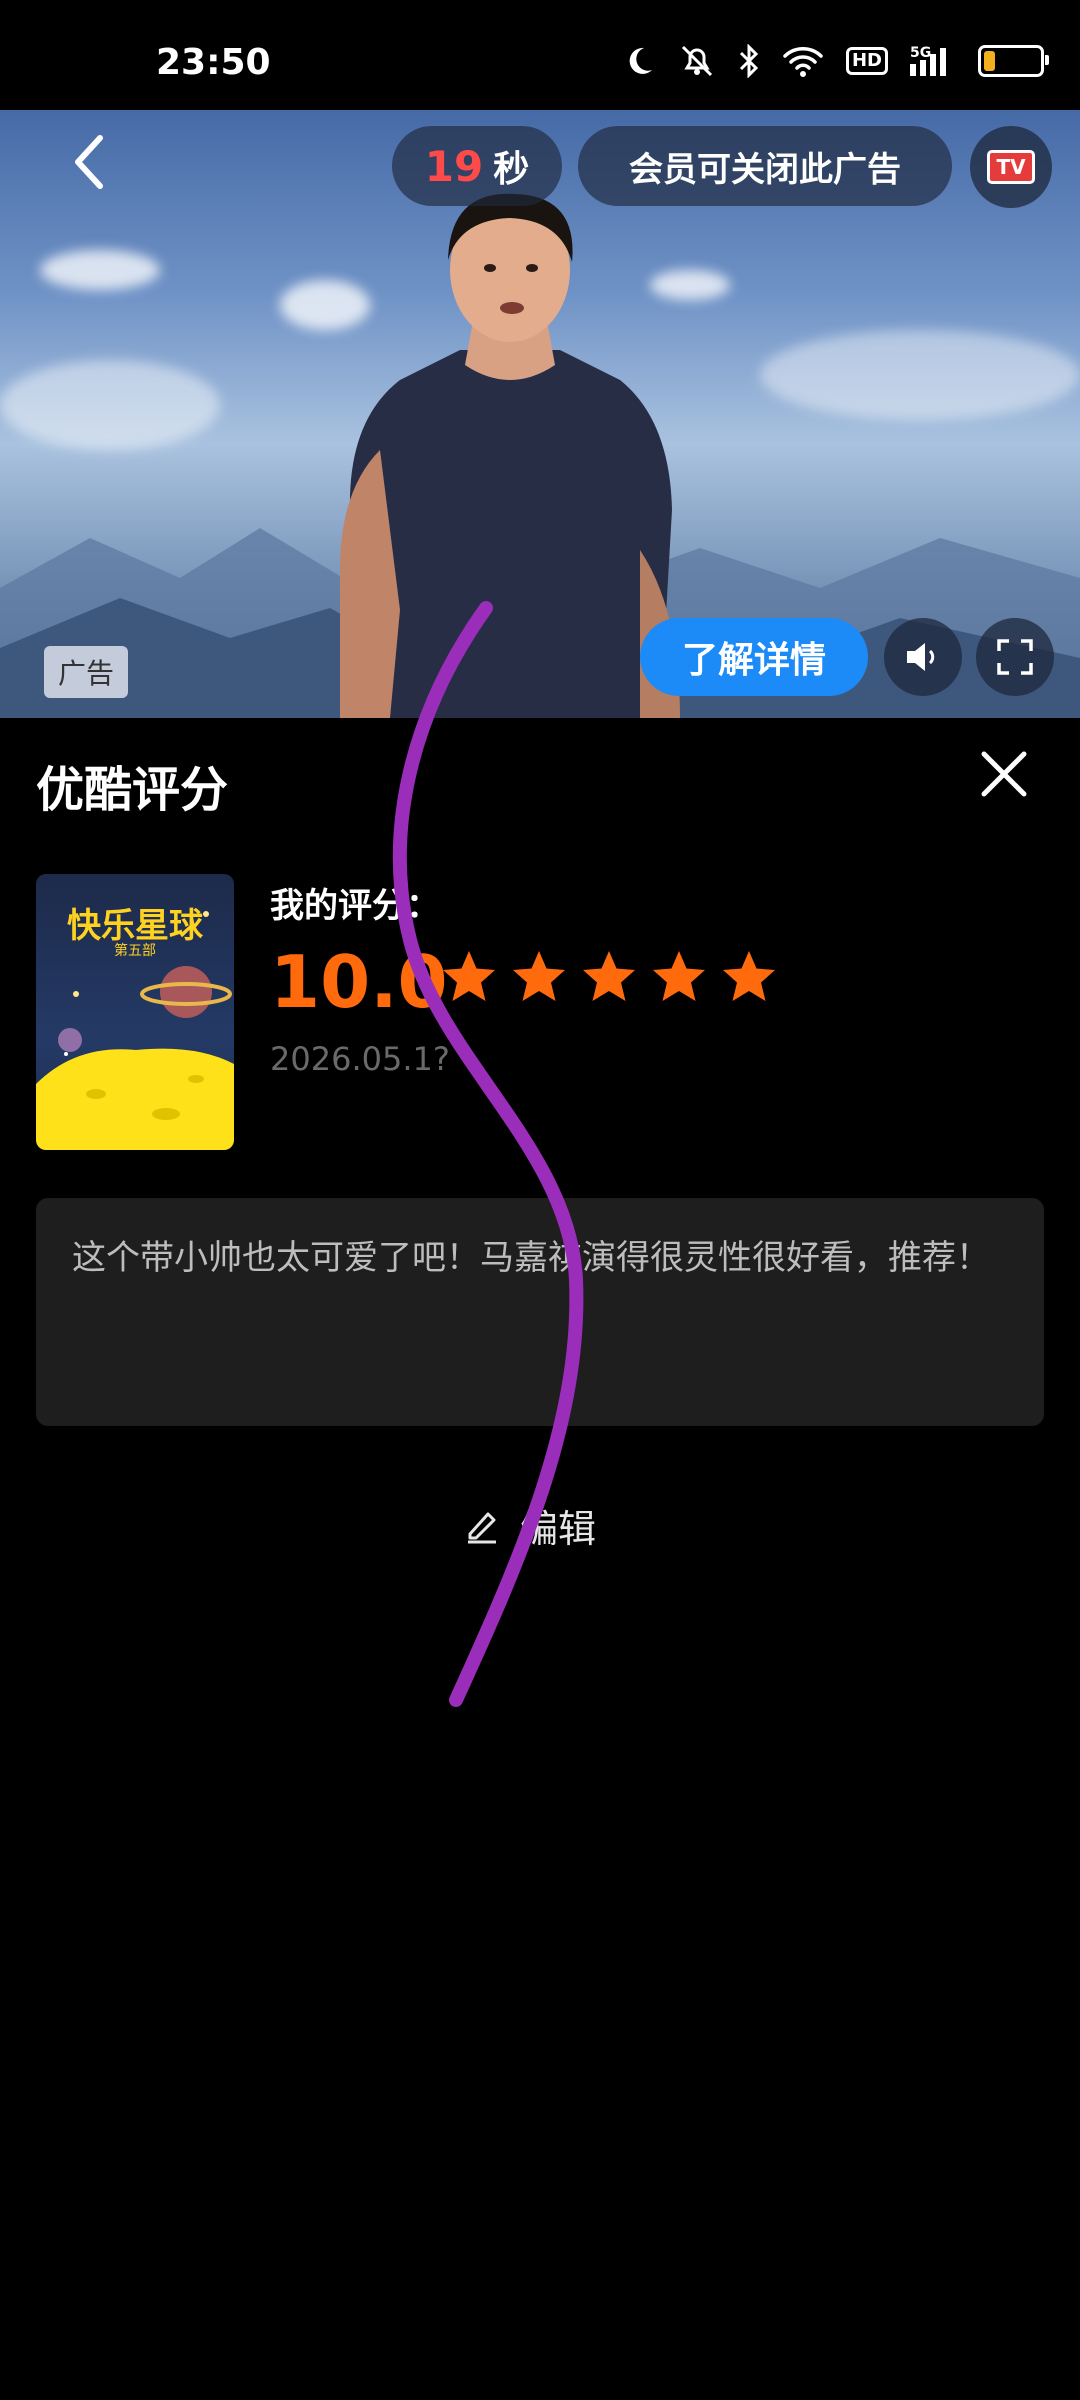 The height and width of the screenshot is (2400, 1080). I want to click on close-icon, so click(1004, 774).